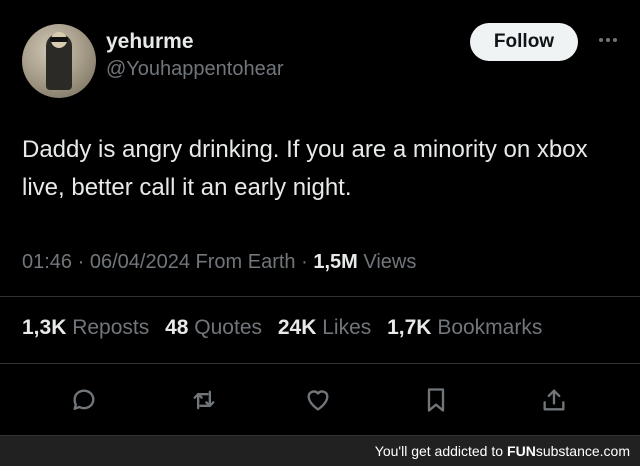 This screenshot has height=466, width=640. Describe the element at coordinates (140, 262) in the screenshot. I see `tweet-date: 06/04/2024` at that location.